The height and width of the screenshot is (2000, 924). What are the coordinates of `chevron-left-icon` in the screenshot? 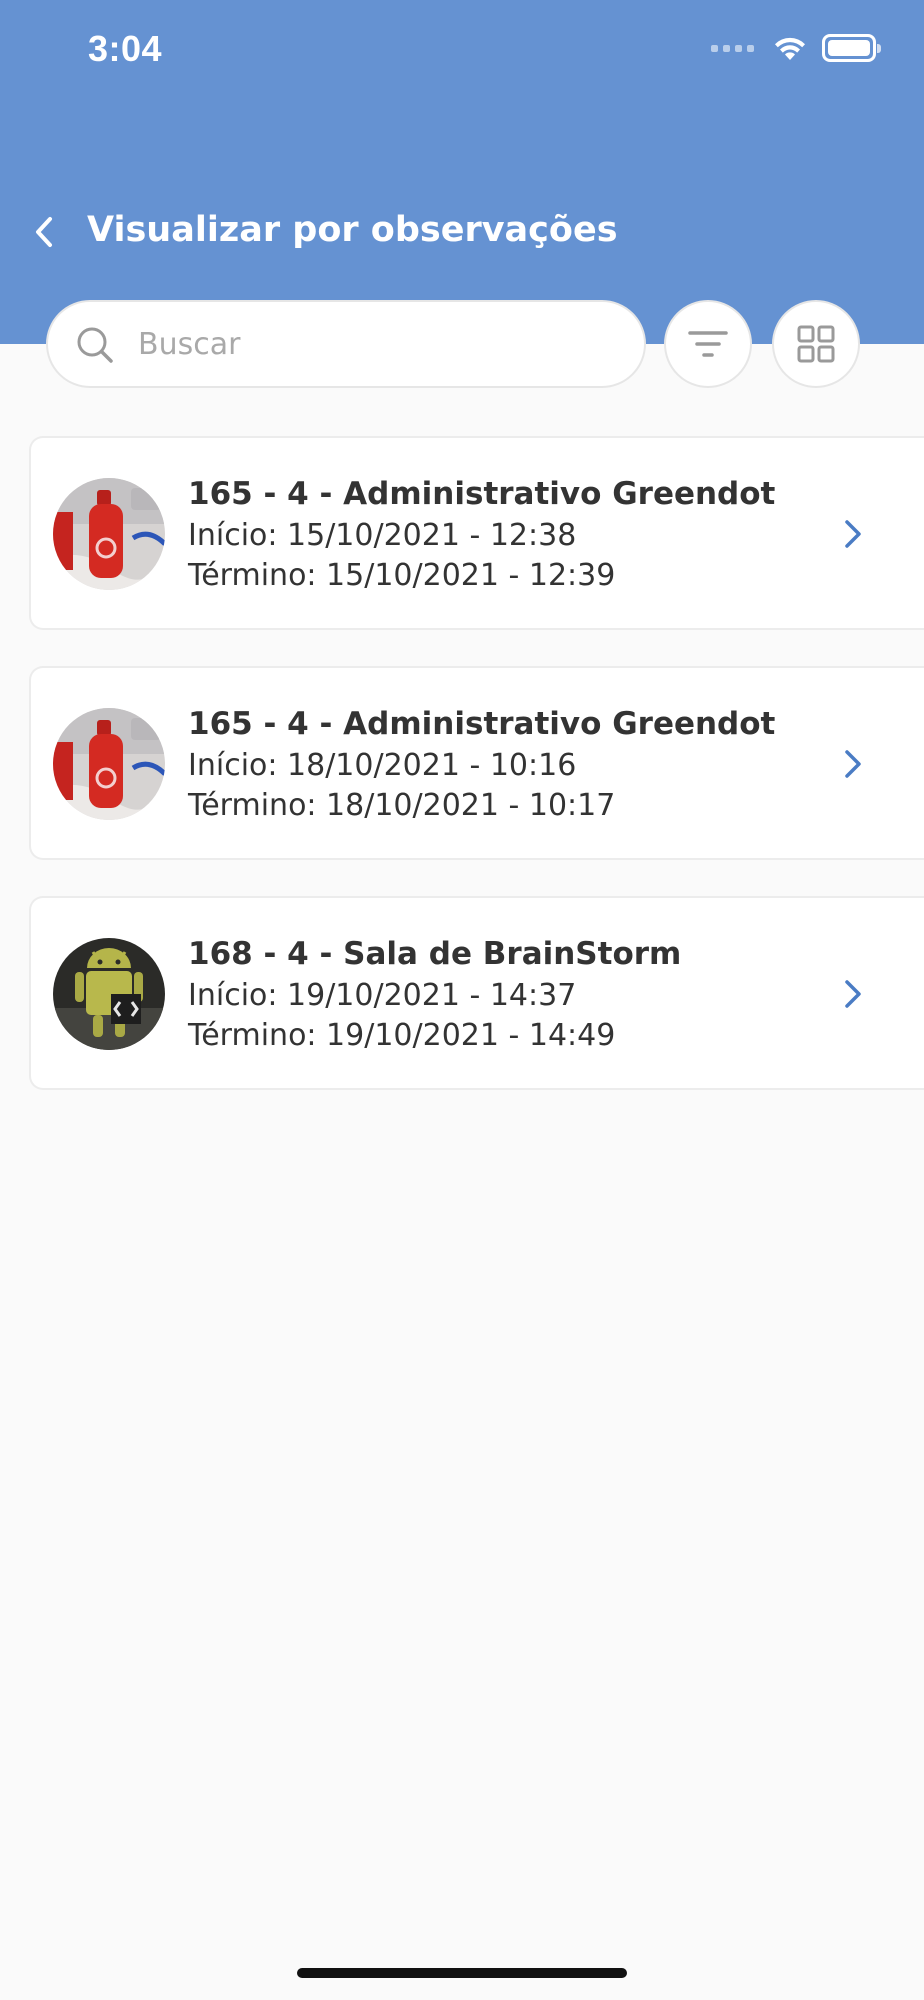 It's located at (44, 232).